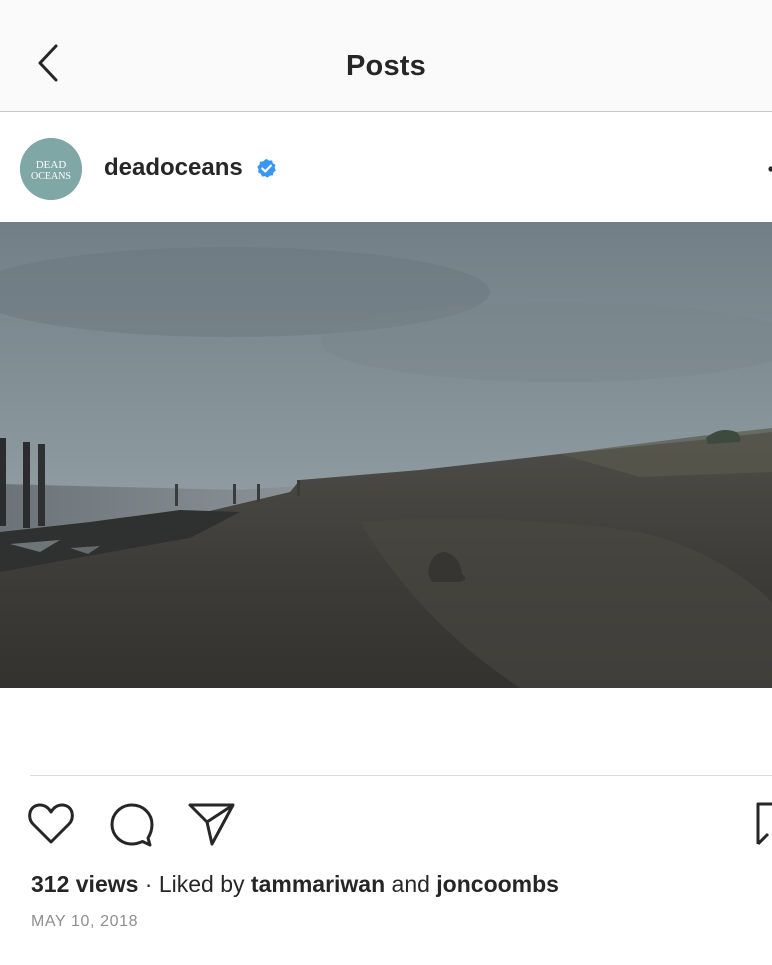 The image size is (772, 965). I want to click on avatar-text-line1: DEAD, so click(51, 165).